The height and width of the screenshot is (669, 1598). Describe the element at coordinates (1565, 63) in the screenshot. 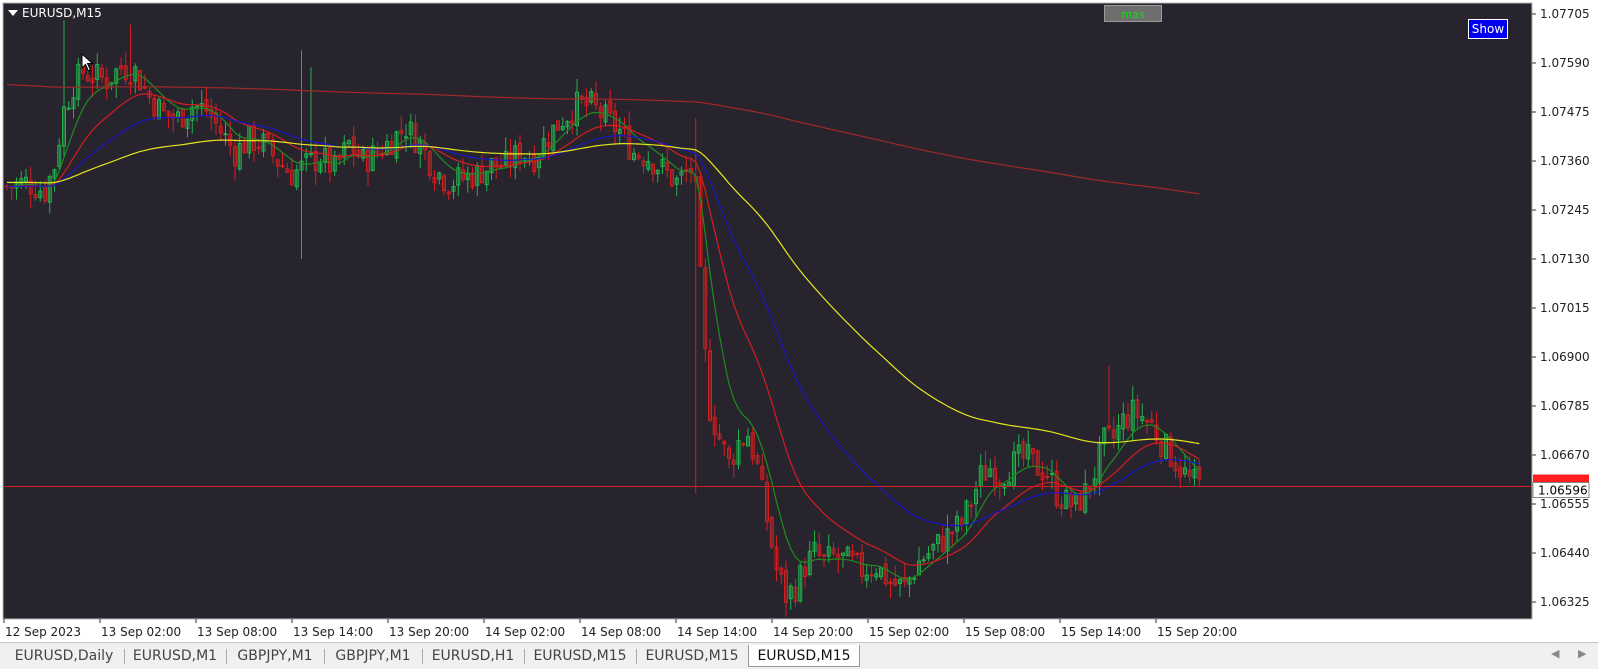

I see `price-tick-label: 1.07590` at that location.